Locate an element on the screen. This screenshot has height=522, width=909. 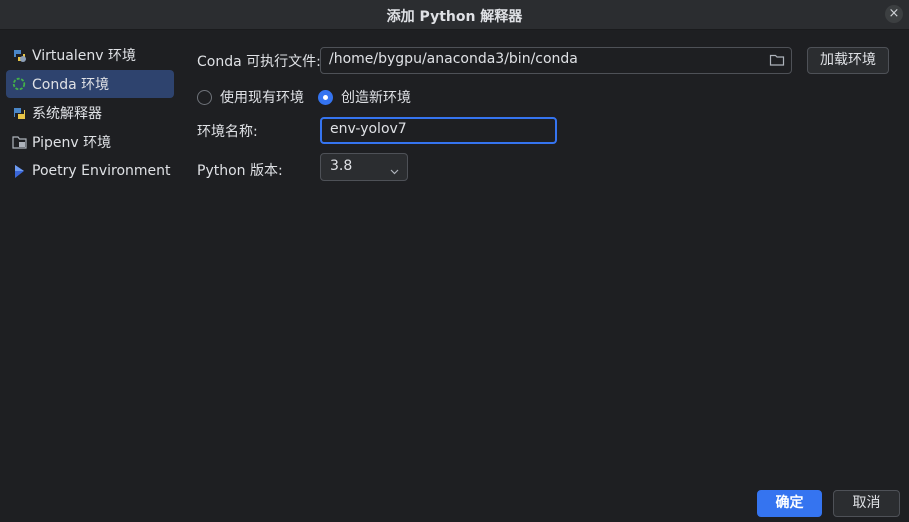
sidebar-item-poetry: Poetry Environment is located at coordinates (90, 171).